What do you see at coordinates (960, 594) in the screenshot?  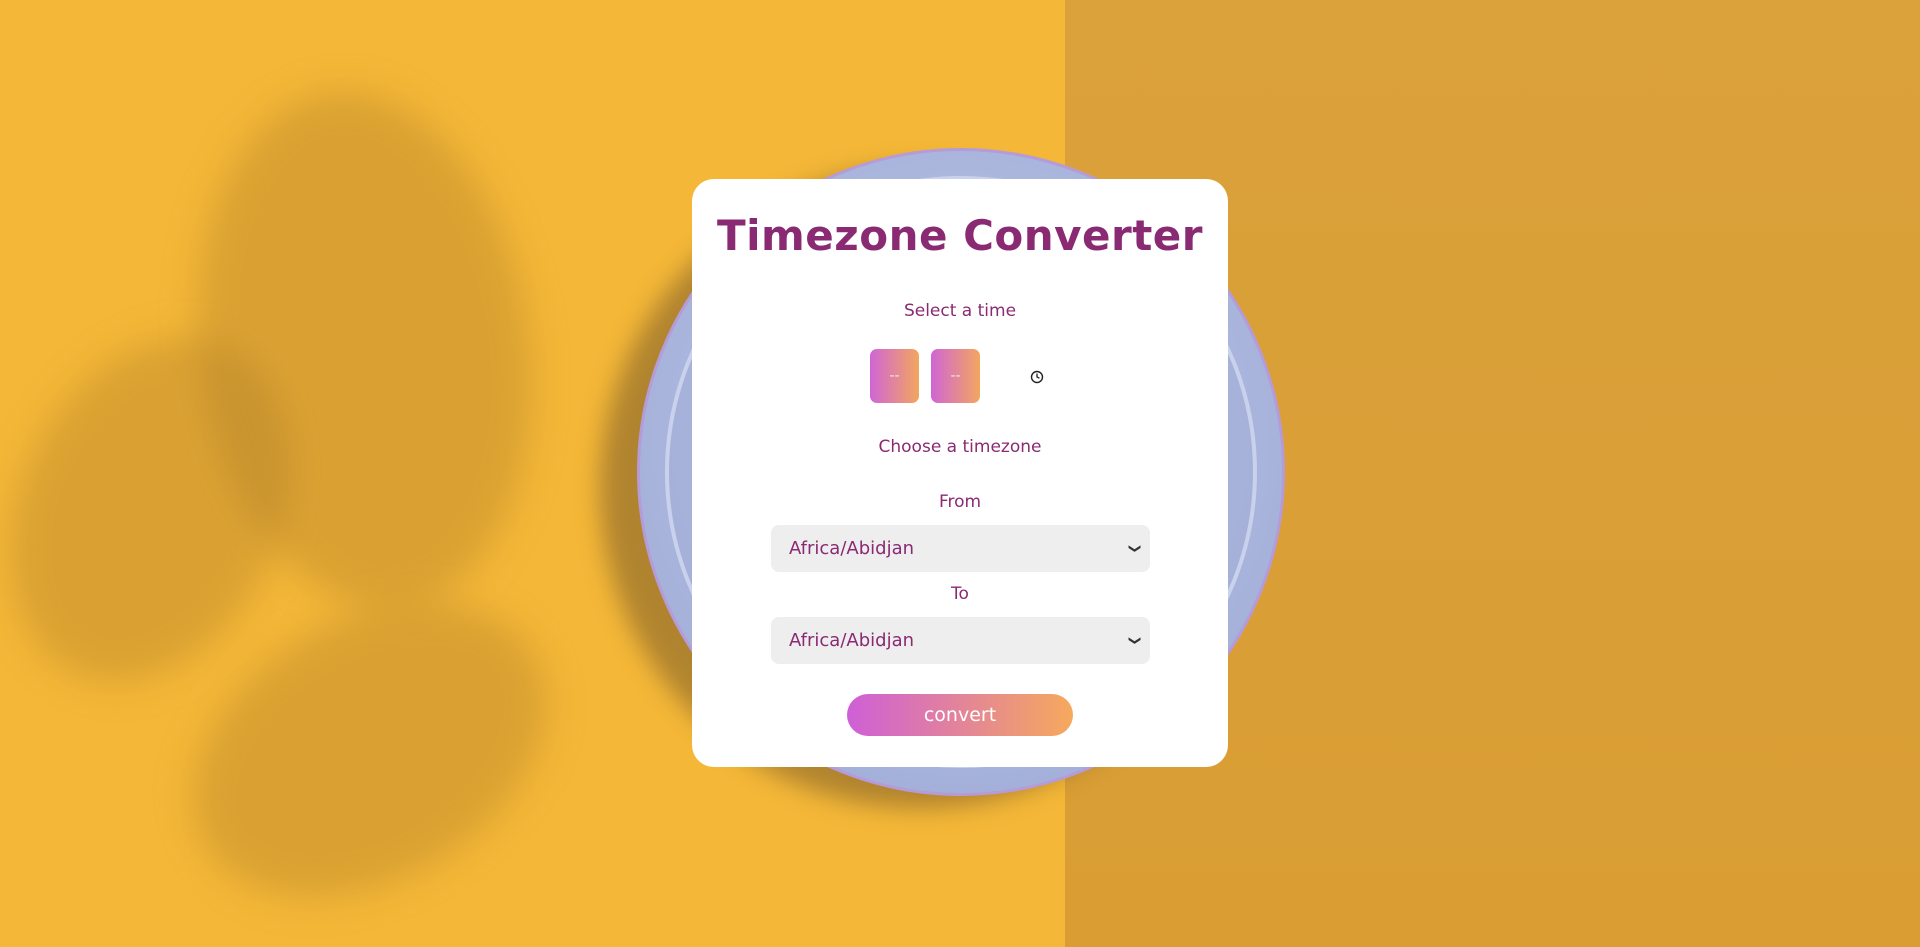 I see `to-label: To` at bounding box center [960, 594].